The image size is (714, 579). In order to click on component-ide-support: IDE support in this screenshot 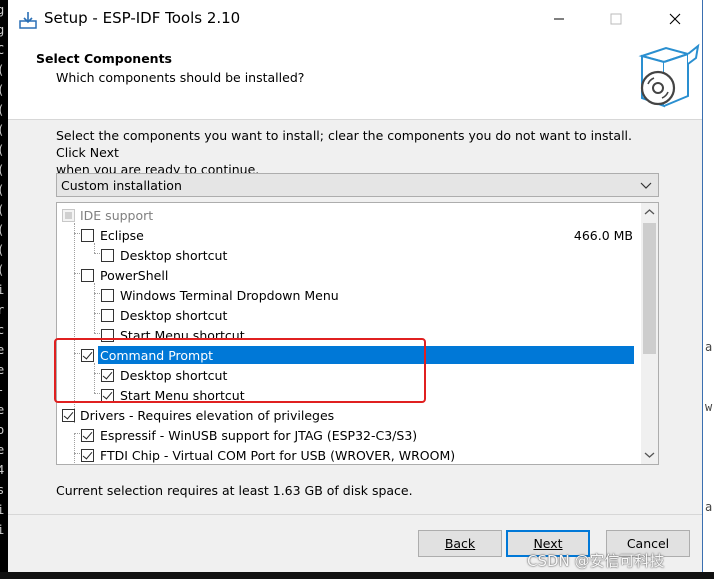, I will do `click(347, 215)`.